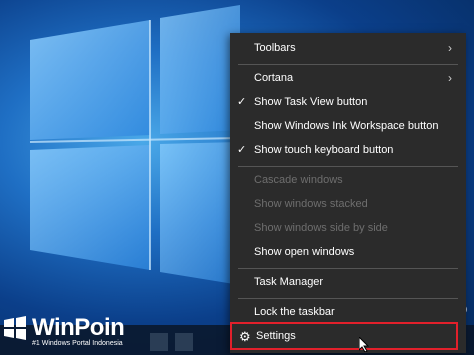 The height and width of the screenshot is (355, 474). Describe the element at coordinates (311, 102) in the screenshot. I see `menu-item-label: Show Task View button` at that location.